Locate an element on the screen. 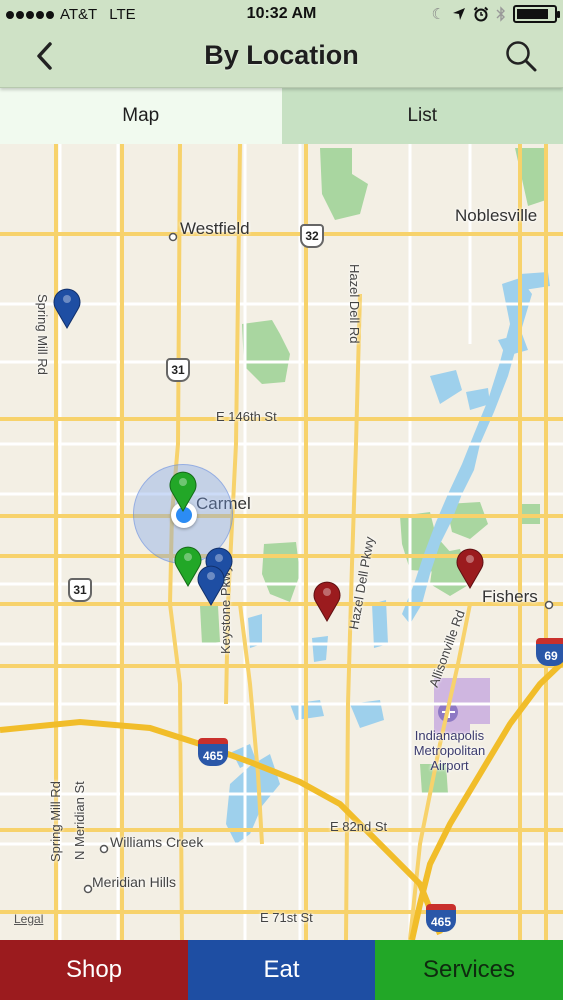 Image resolution: width=563 pixels, height=1000 pixels. road-label-e71: E 71st St is located at coordinates (286, 917).